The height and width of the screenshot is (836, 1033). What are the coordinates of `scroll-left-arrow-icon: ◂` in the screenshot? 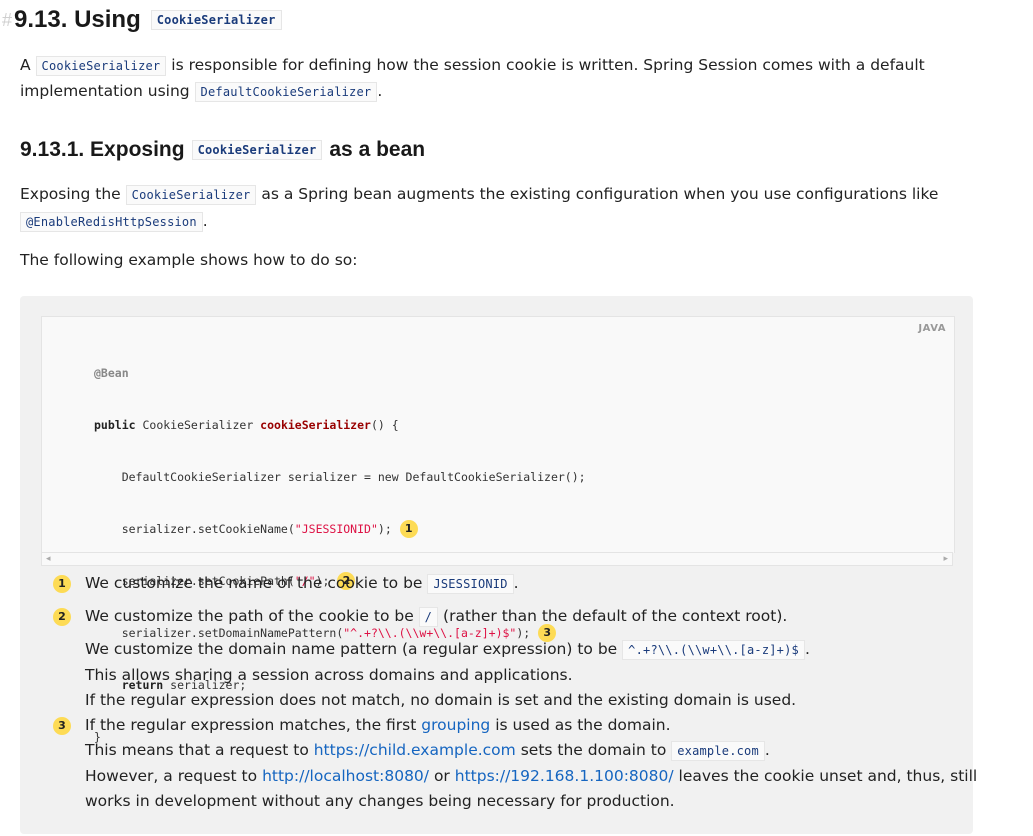 It's located at (48, 559).